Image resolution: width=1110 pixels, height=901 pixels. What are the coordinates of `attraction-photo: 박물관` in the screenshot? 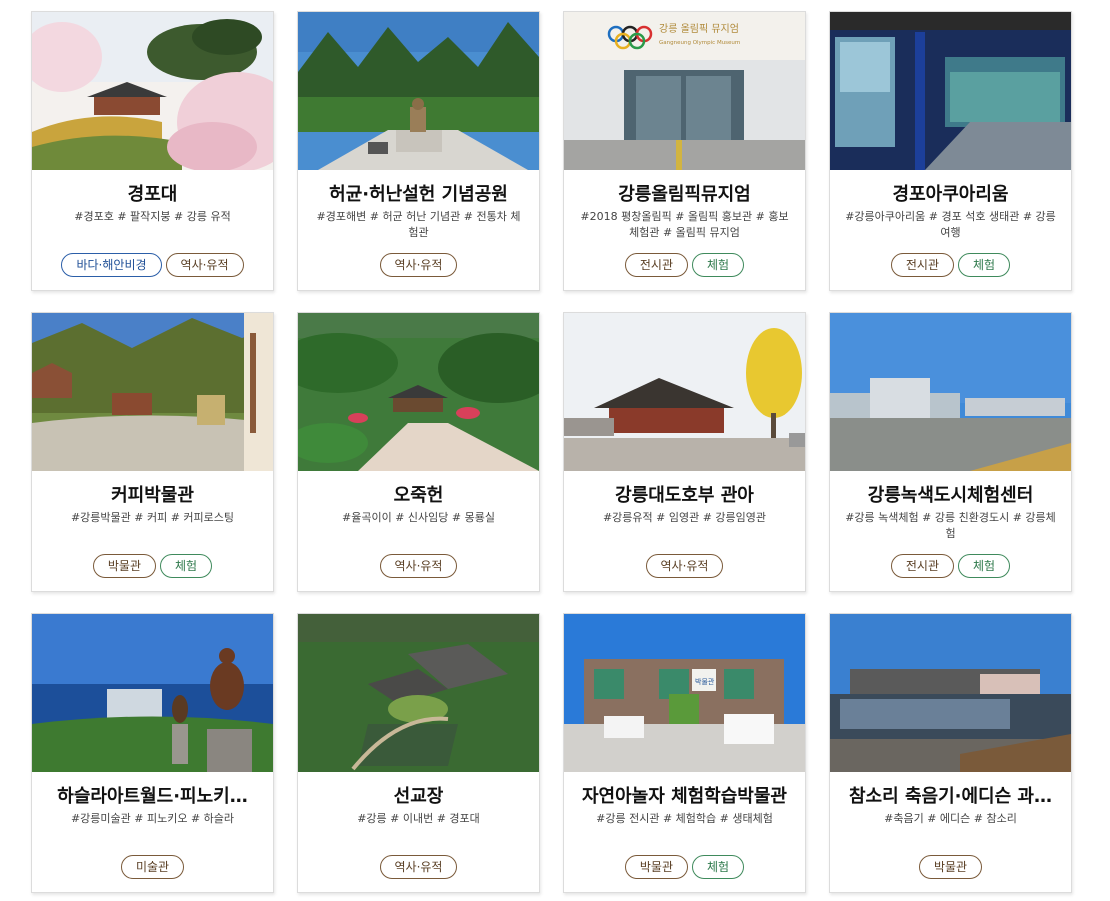 It's located at (684, 693).